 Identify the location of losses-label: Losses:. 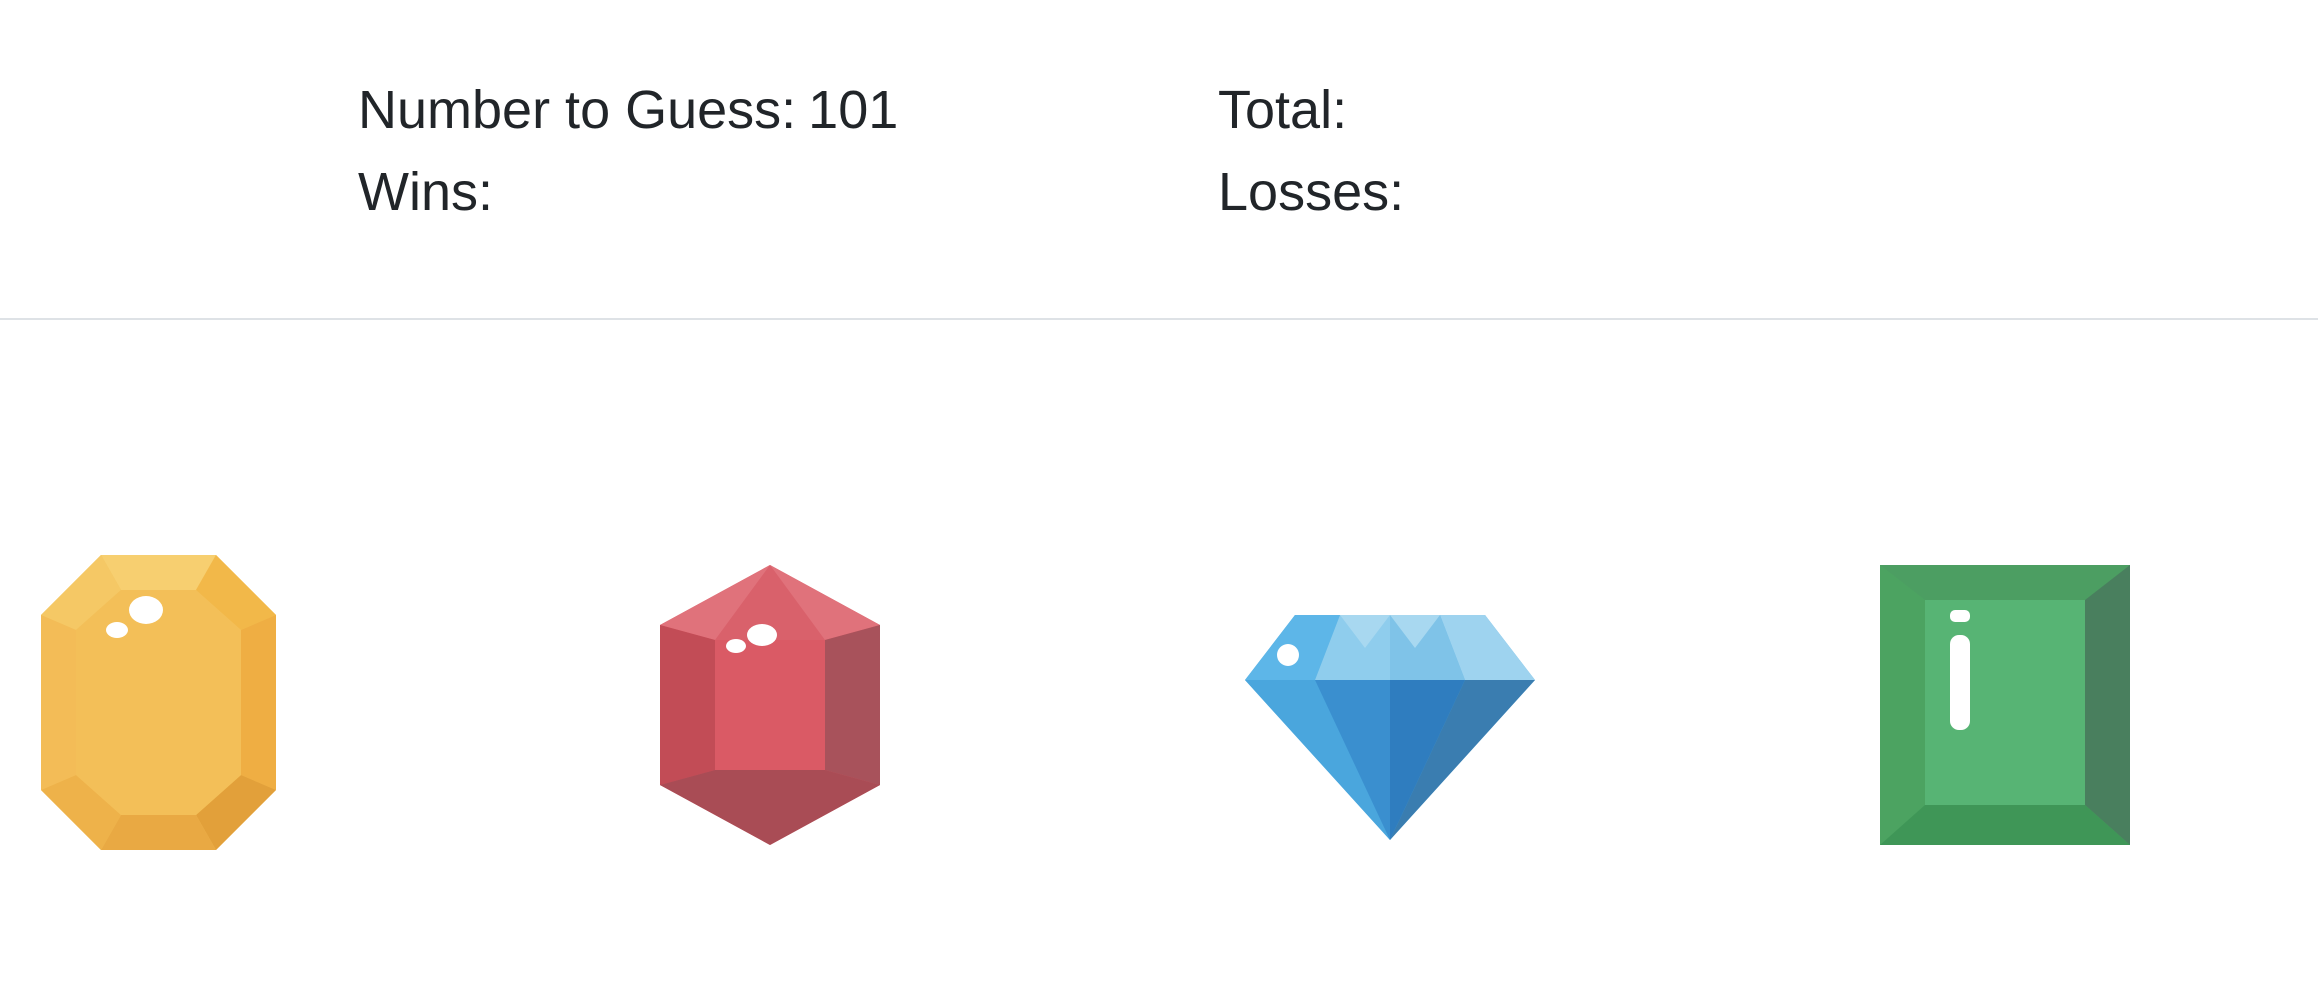
(1311, 192).